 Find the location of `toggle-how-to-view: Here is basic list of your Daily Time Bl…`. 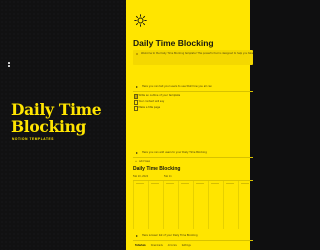

toggle-how-to-view: Here is basic list of your Daily Time Bl… is located at coordinates (193, 236).